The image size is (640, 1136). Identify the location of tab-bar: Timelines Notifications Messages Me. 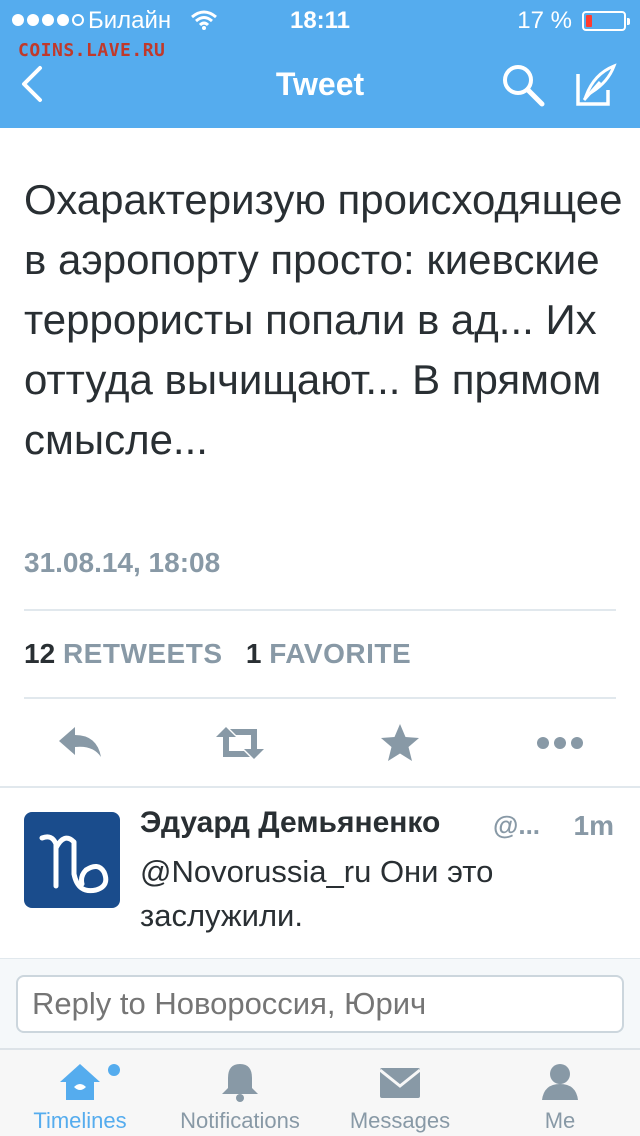
(320, 1092).